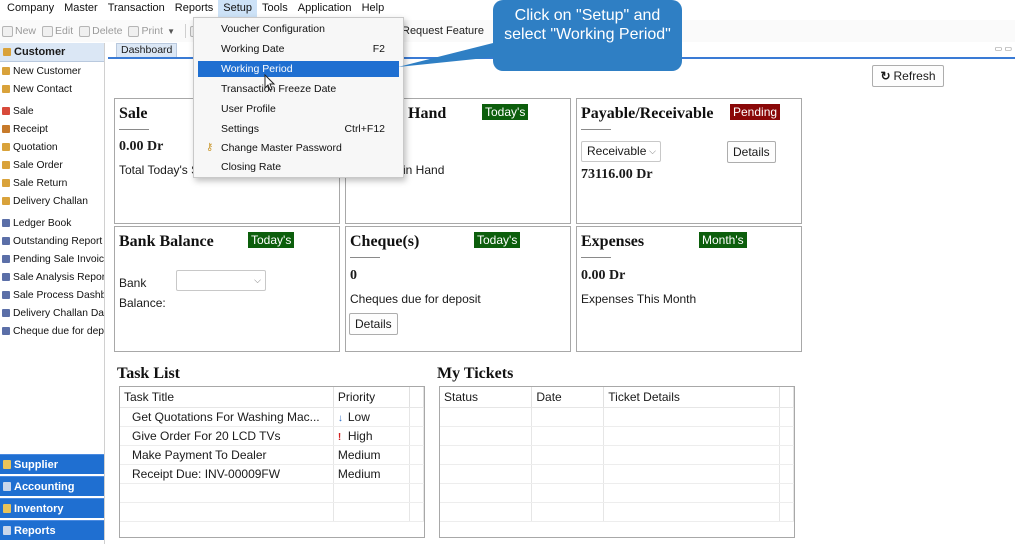  I want to click on date-column-header: Date, so click(568, 397).